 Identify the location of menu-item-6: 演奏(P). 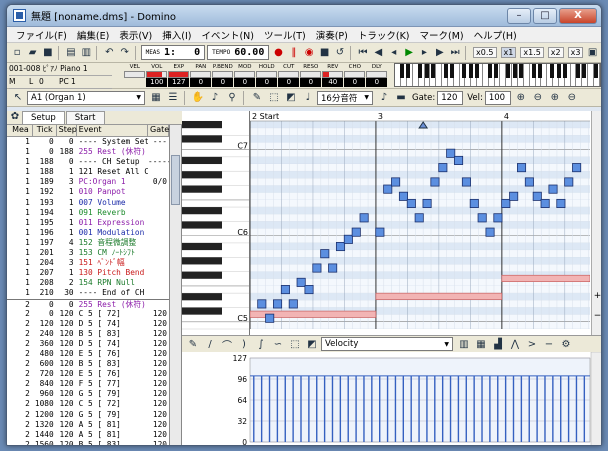
(332, 35).